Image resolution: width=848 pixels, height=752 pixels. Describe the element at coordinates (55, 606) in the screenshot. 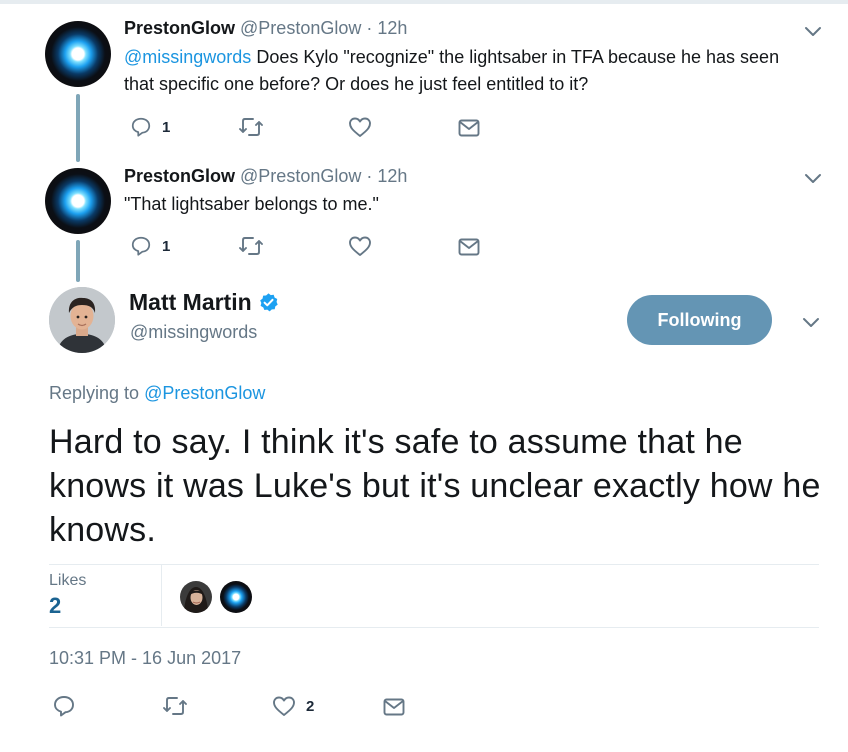

I see `likes-count: 2` at that location.